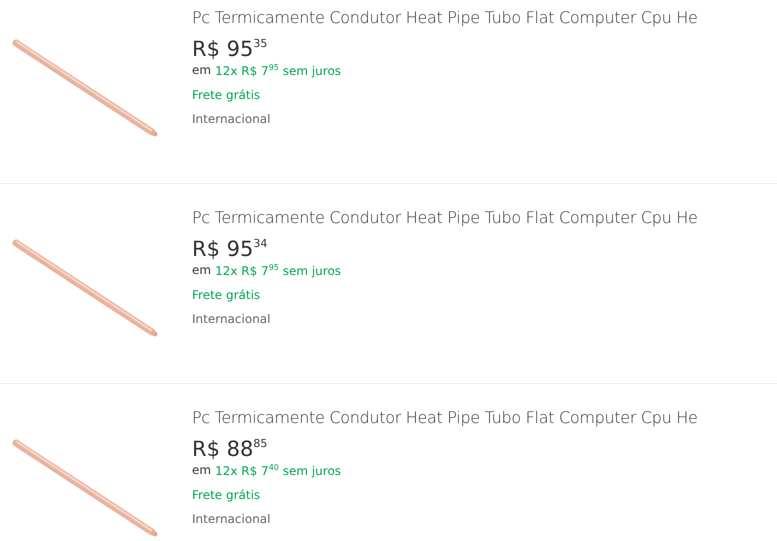 This screenshot has height=541, width=777. What do you see at coordinates (230, 49) in the screenshot?
I see `product-price: R$ 95$^{35}$` at bounding box center [230, 49].